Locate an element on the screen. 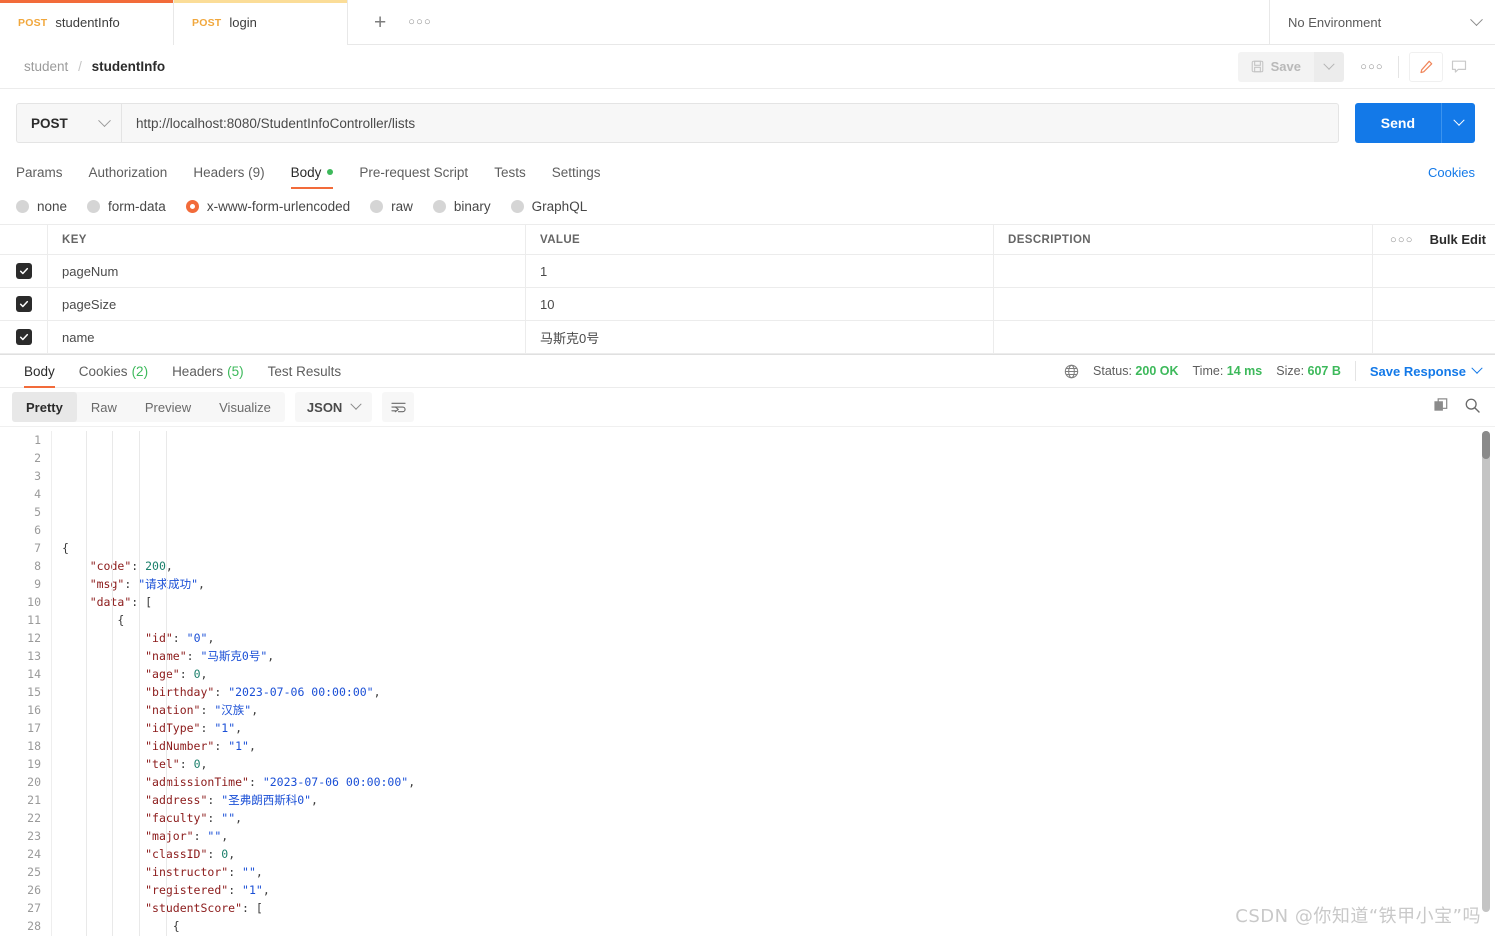  cookies-link: Cookies is located at coordinates (1451, 172).